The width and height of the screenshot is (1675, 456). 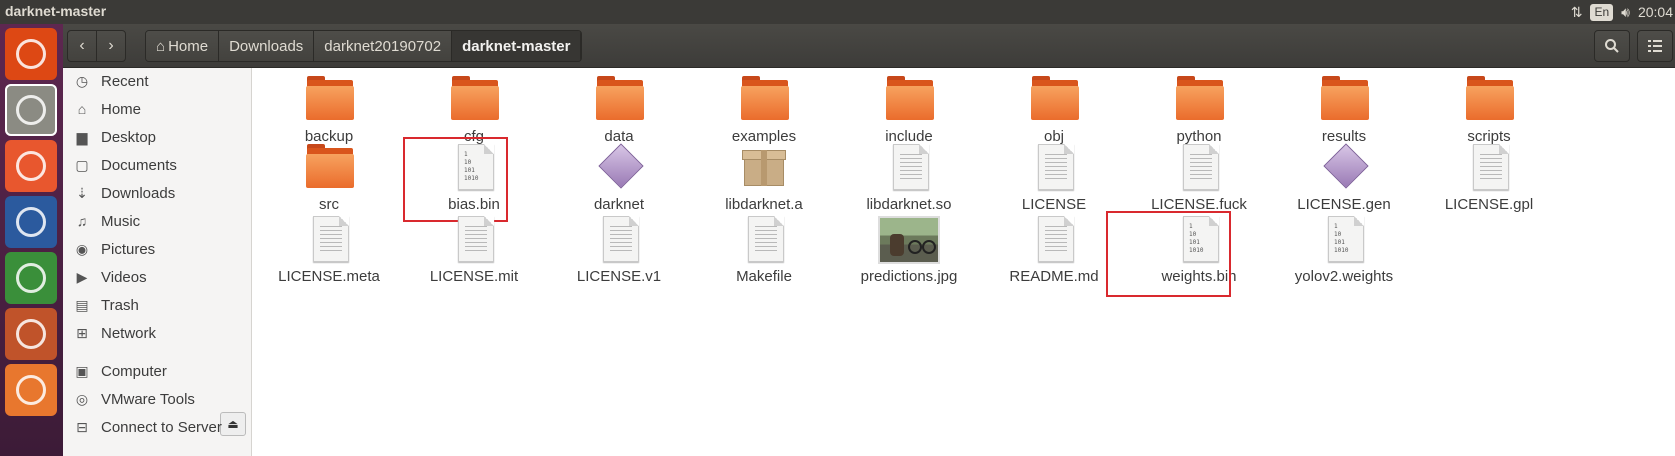 I want to click on sidebar-item-label: Recent, so click(x=125, y=81).